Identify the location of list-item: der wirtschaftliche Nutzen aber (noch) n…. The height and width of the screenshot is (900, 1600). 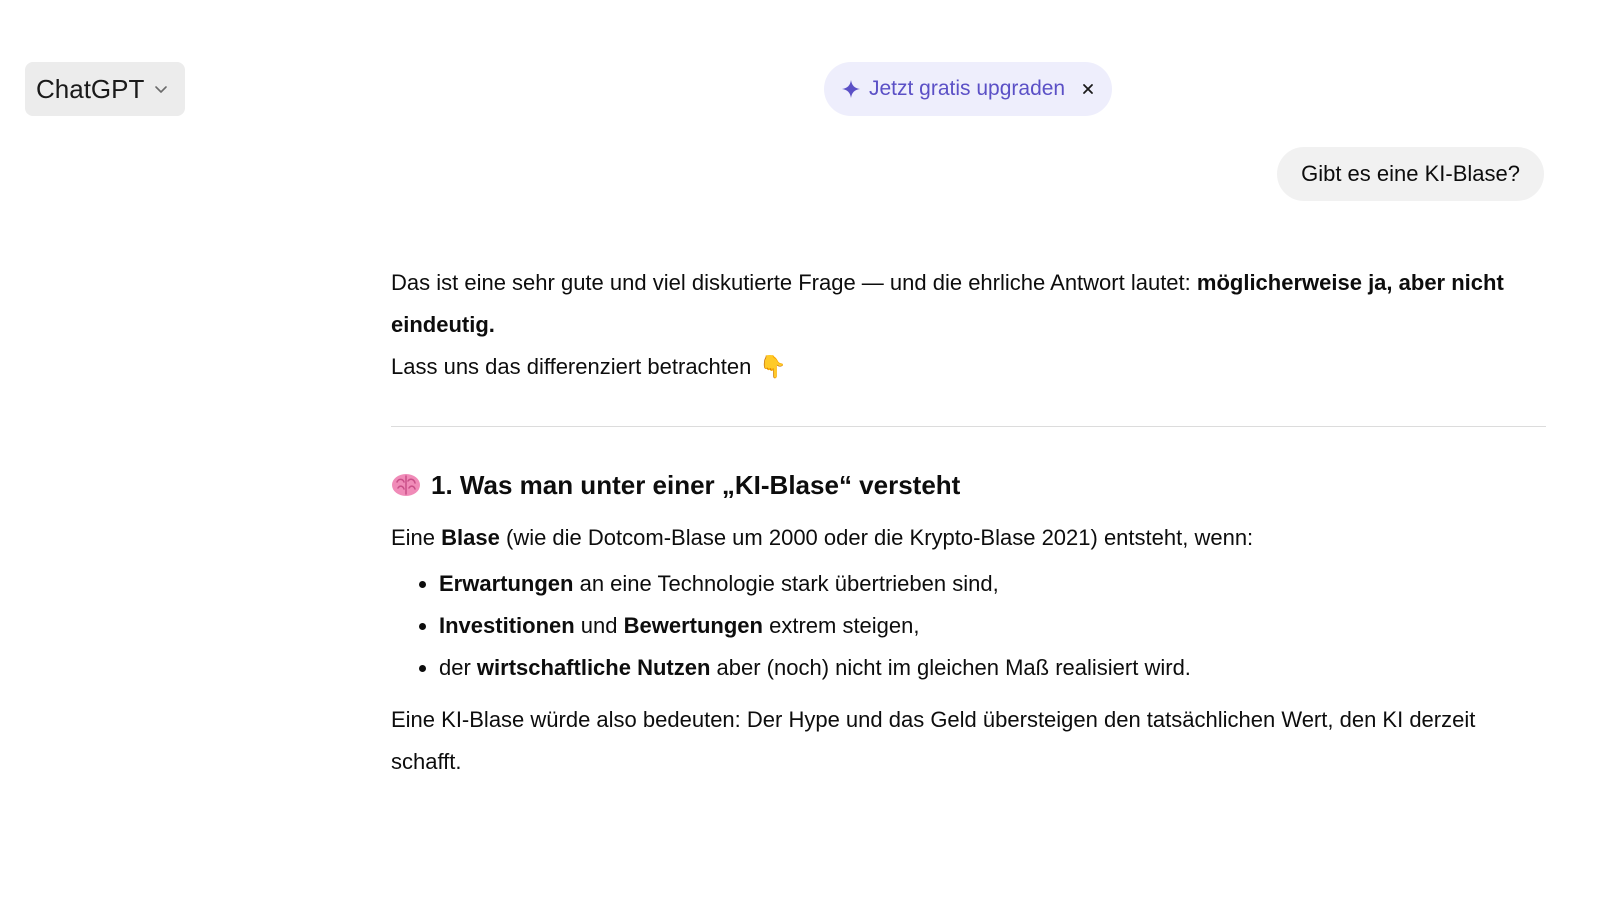
(992, 668).